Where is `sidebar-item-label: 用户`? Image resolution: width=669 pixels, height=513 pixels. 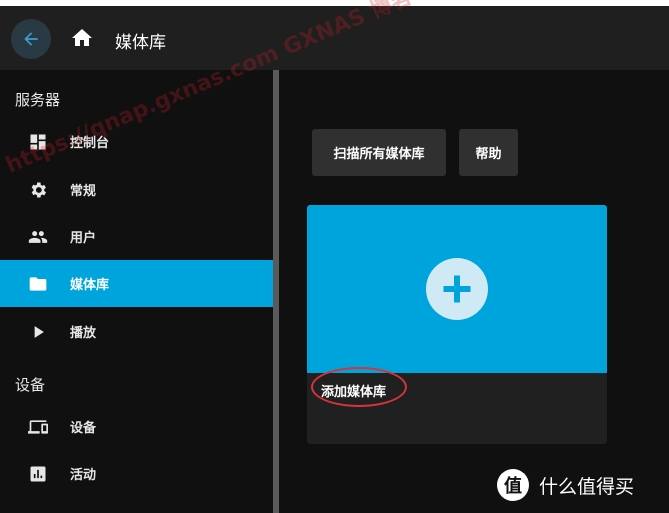
sidebar-item-label: 用户 is located at coordinates (83, 238).